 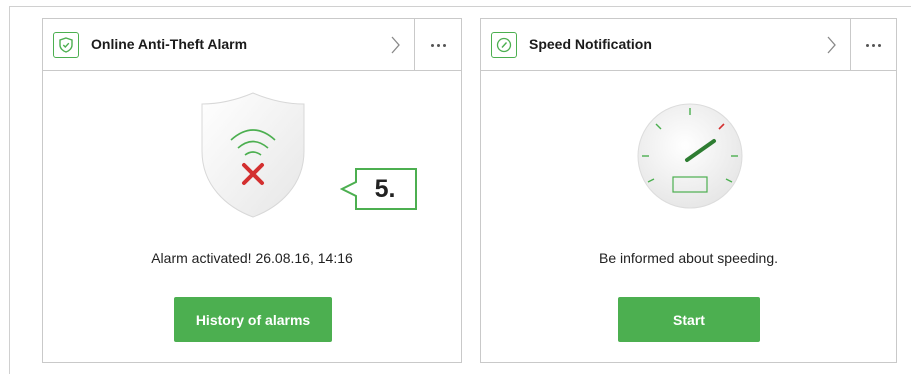 What do you see at coordinates (504, 45) in the screenshot?
I see `speedometer-icon` at bounding box center [504, 45].